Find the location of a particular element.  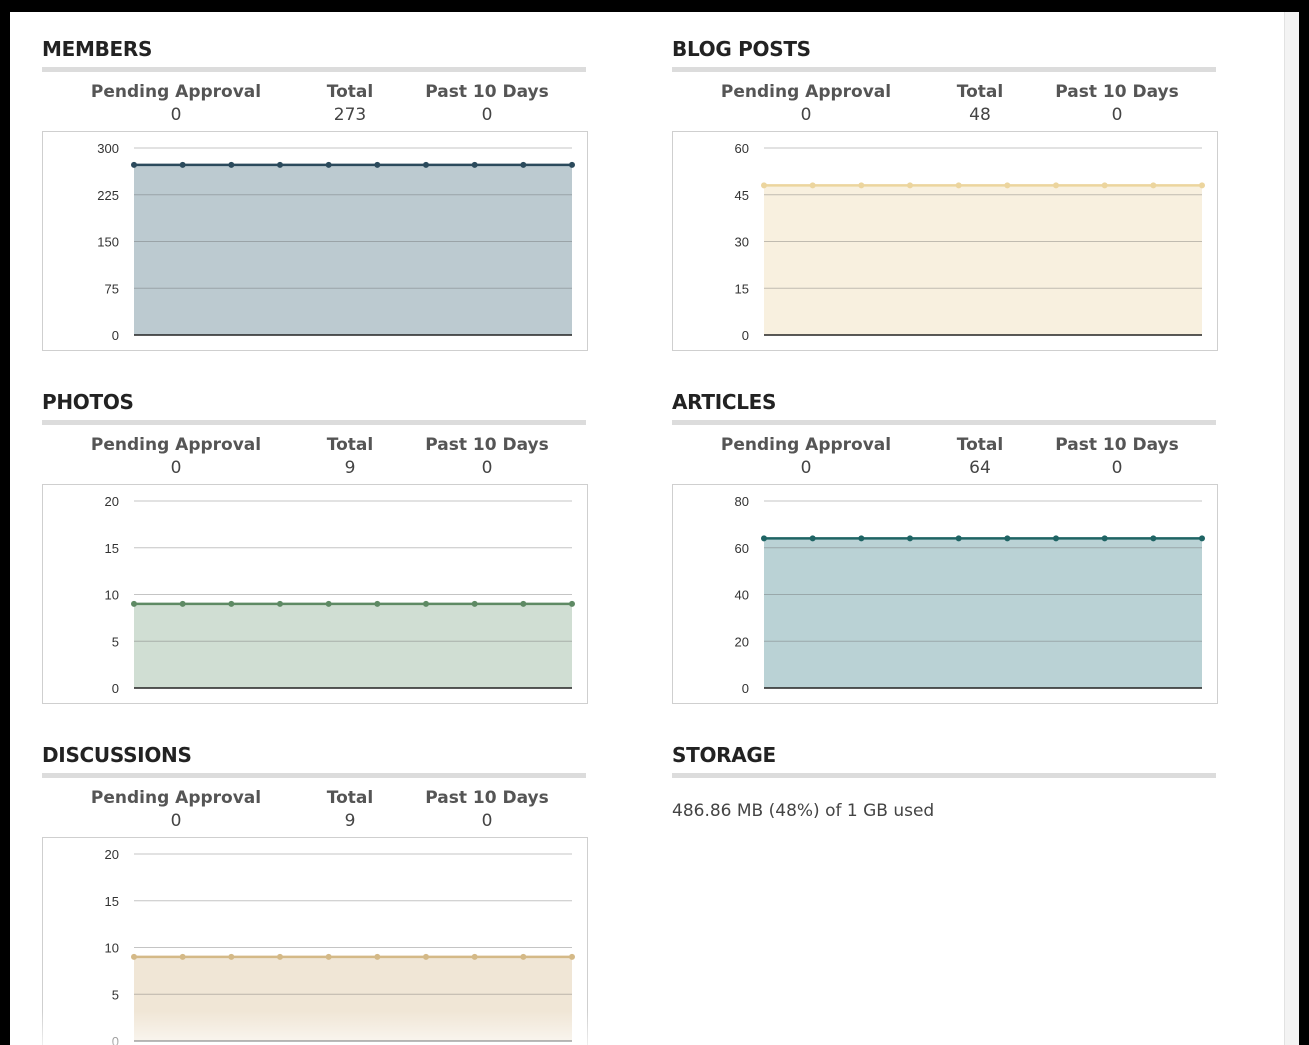

articles-title: ARTICLES is located at coordinates (724, 402).